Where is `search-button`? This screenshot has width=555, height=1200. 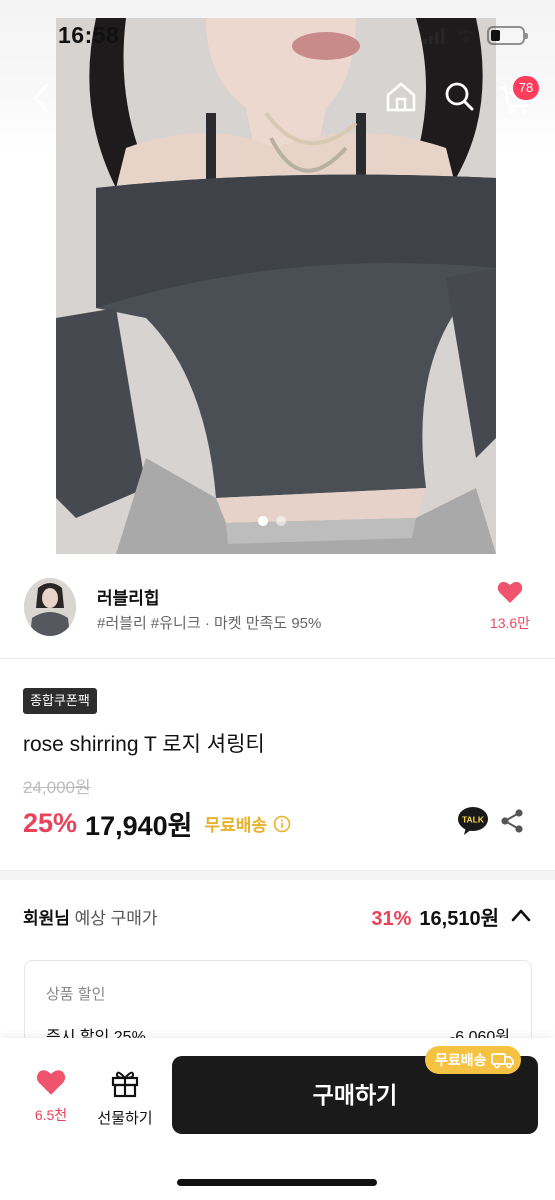 search-button is located at coordinates (459, 97).